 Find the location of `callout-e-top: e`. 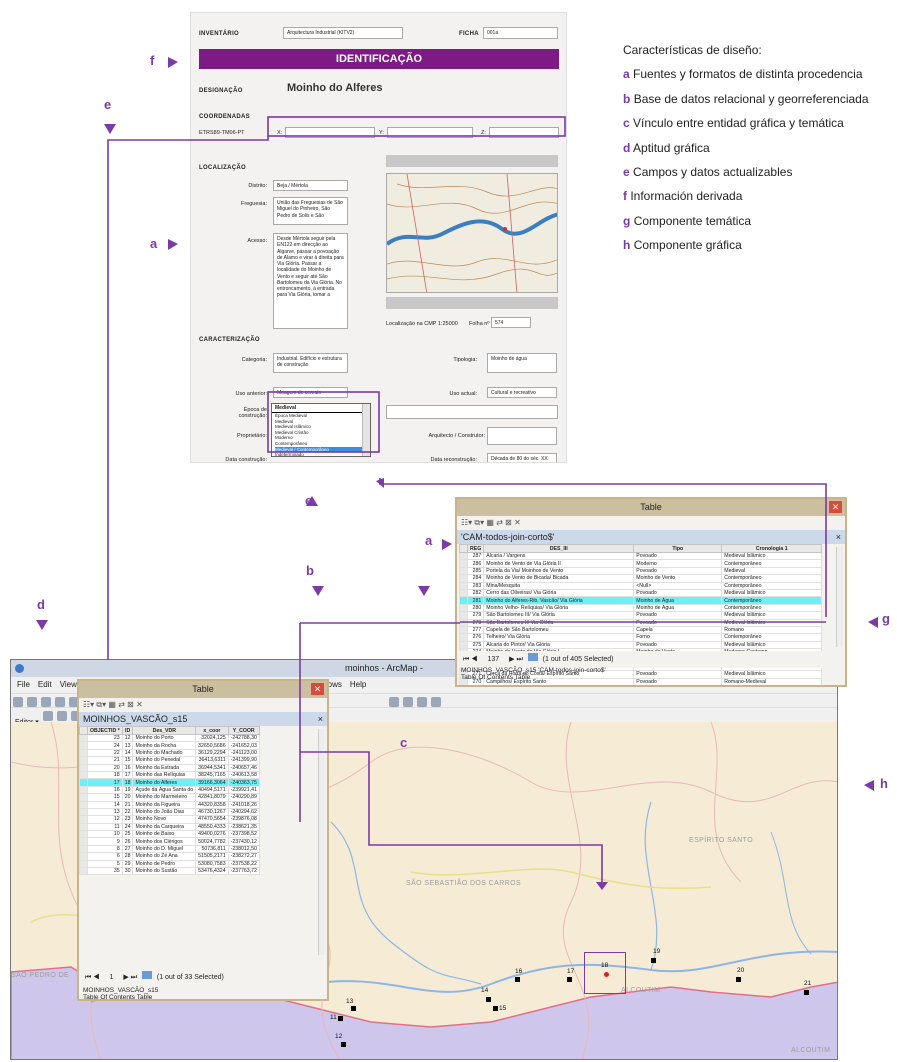

callout-e-top: e is located at coordinates (108, 104).